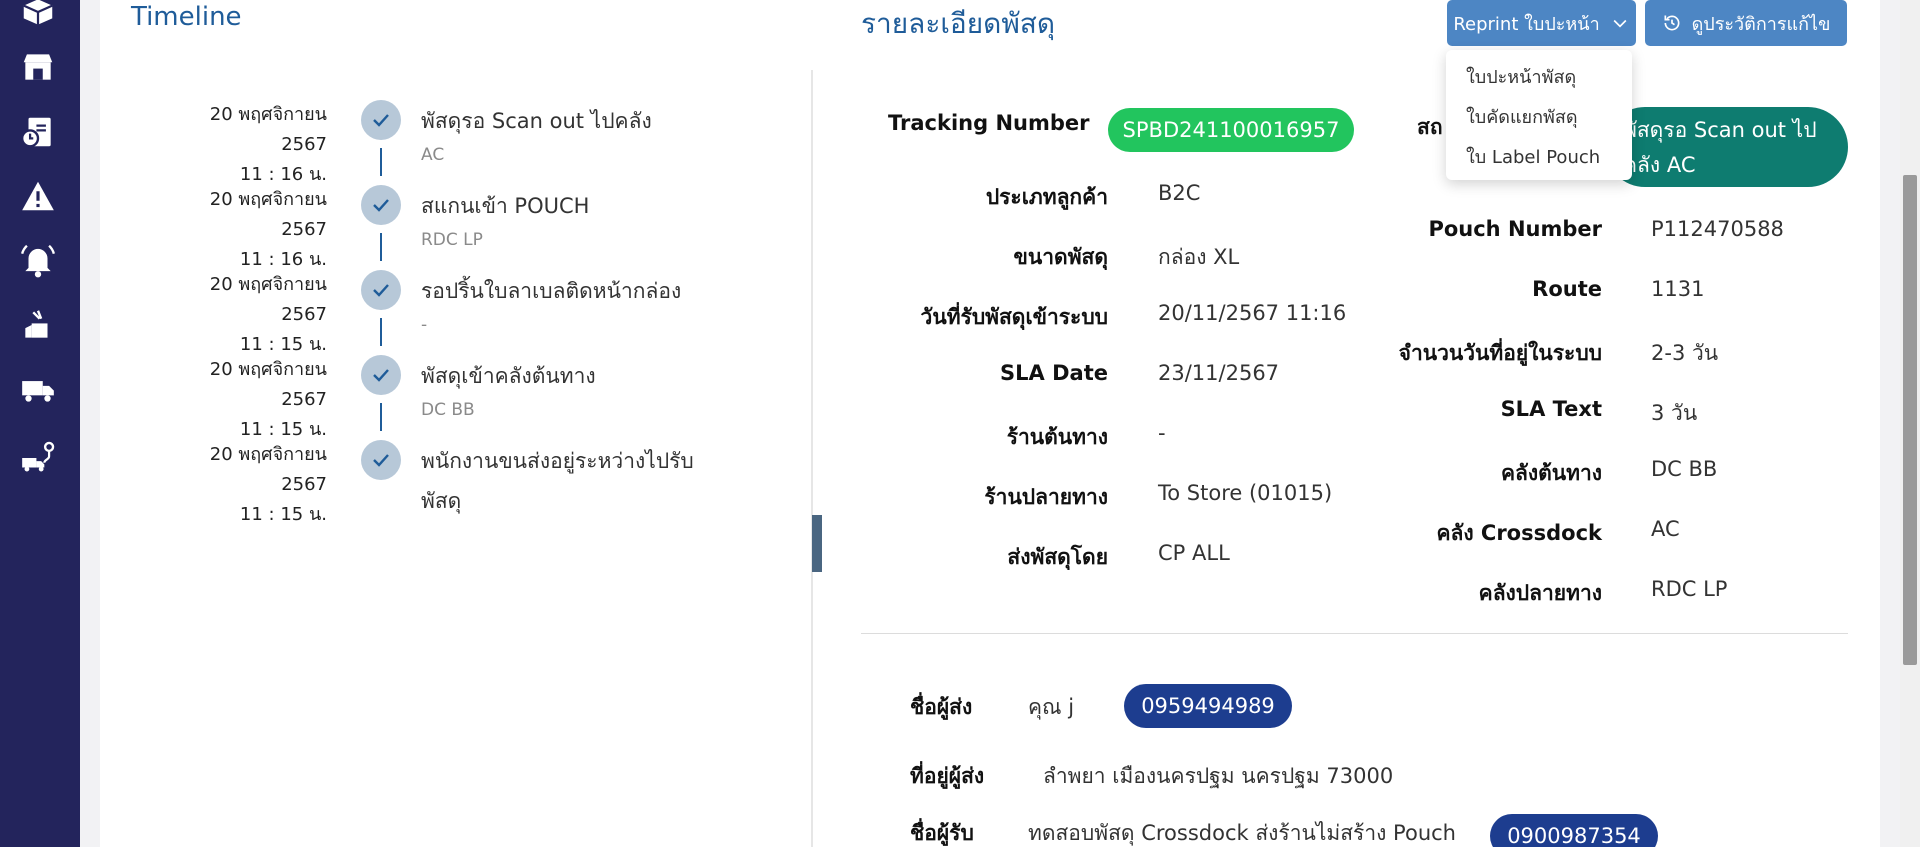  What do you see at coordinates (38, 260) in the screenshot?
I see `bell-icon` at bounding box center [38, 260].